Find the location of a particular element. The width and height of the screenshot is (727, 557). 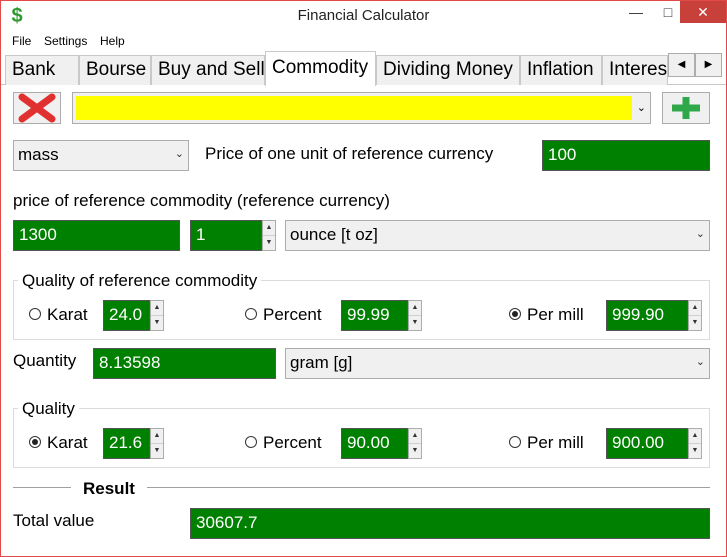

tab-inflation: Inflation is located at coordinates (561, 70).